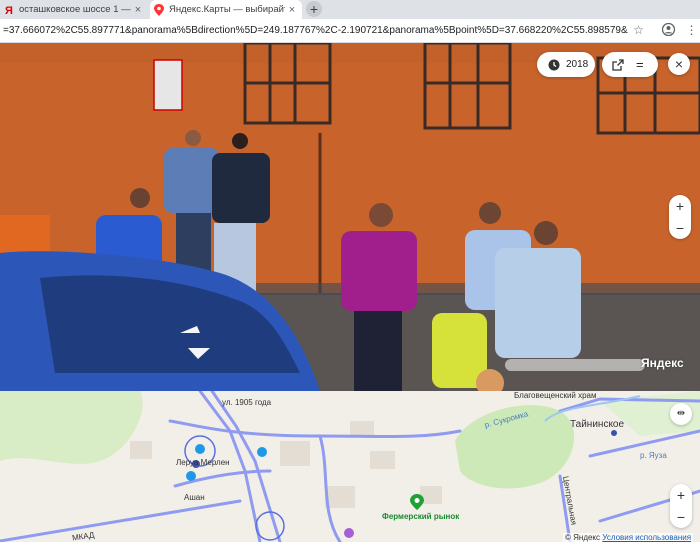 Image resolution: width=700 pixels, height=542 pixels. Describe the element at coordinates (681, 517) in the screenshot. I see `map-zoom-out-button: −` at that location.